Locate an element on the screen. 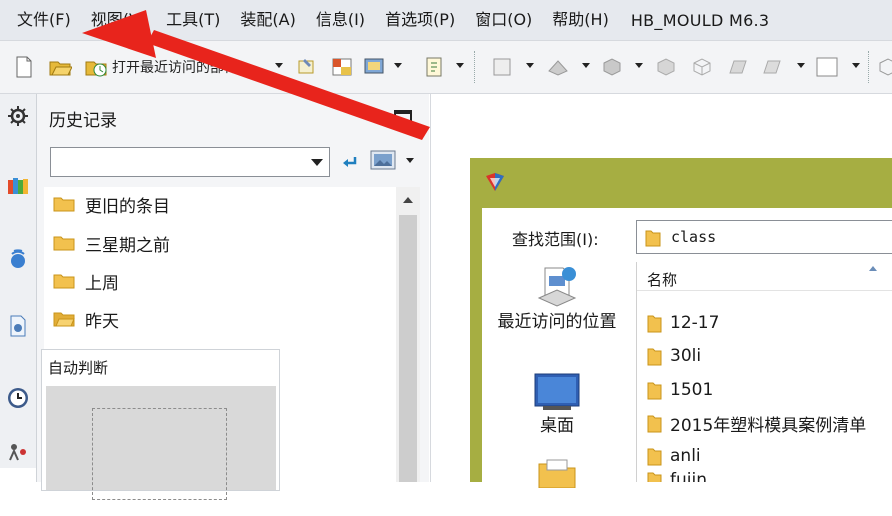  nx-logo-icon is located at coordinates (495, 182).